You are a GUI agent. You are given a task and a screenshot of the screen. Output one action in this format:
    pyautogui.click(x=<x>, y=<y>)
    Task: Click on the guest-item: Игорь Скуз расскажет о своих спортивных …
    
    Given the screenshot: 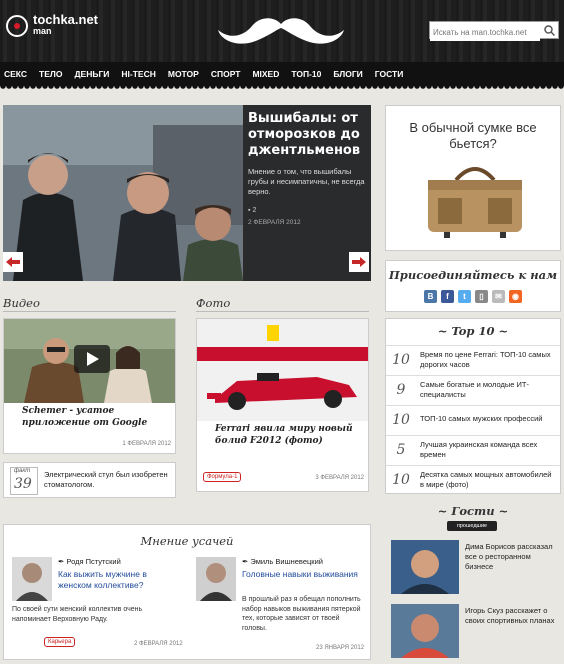 What is the action you would take?
    pyautogui.click(x=475, y=631)
    